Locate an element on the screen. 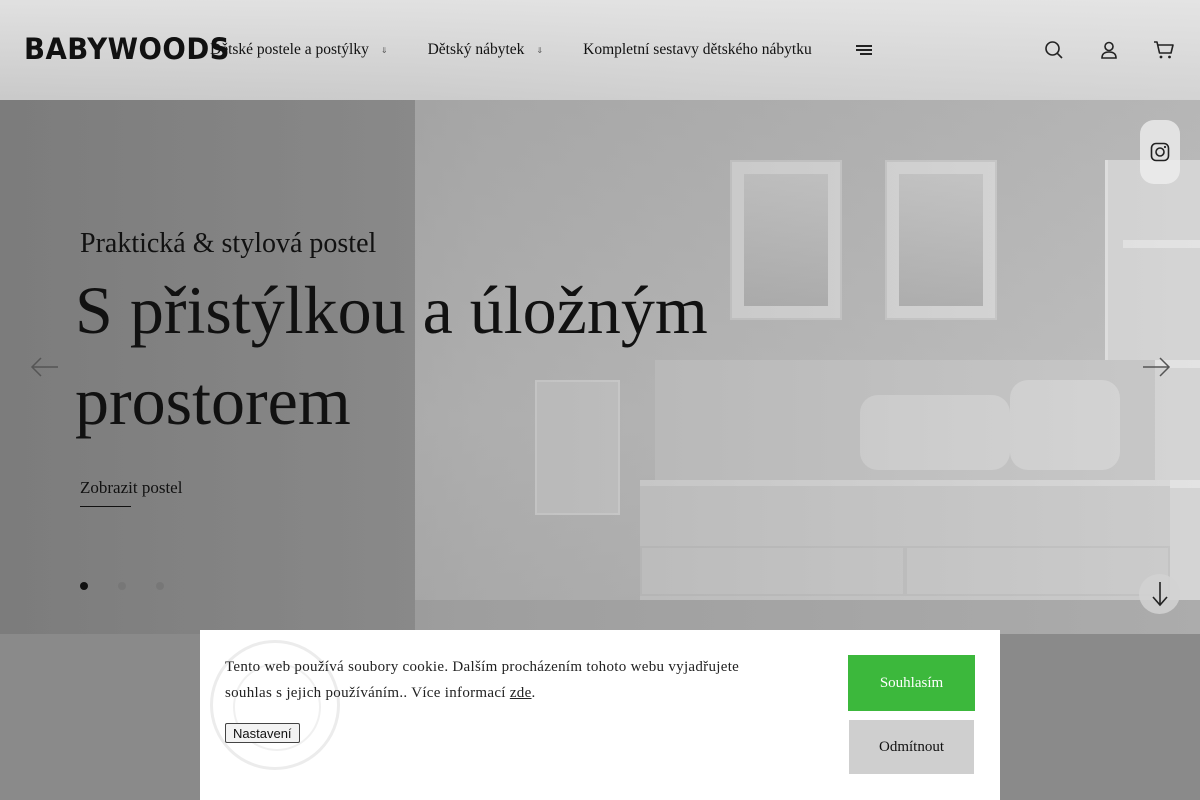  scroll-down-button is located at coordinates (1159, 594).